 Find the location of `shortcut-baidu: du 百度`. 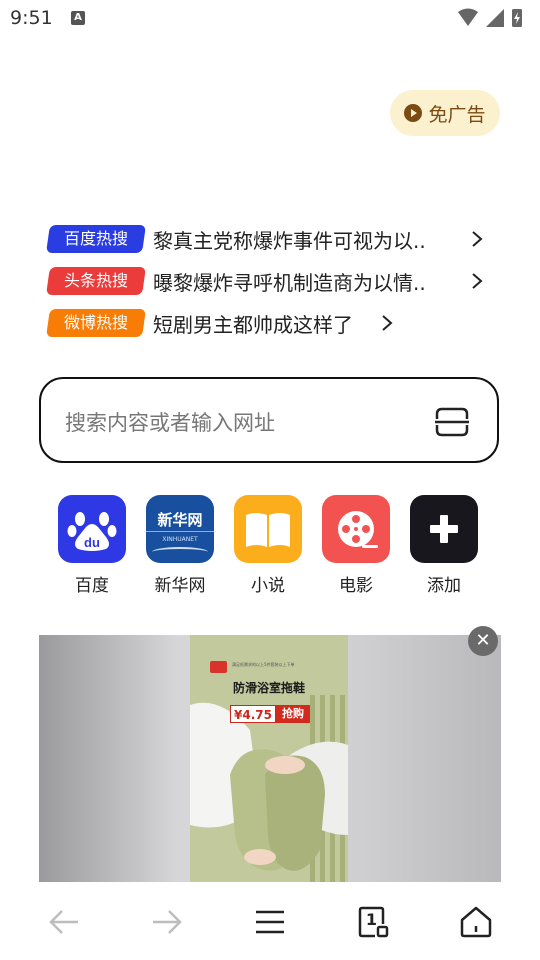

shortcut-baidu: du 百度 is located at coordinates (92, 545).